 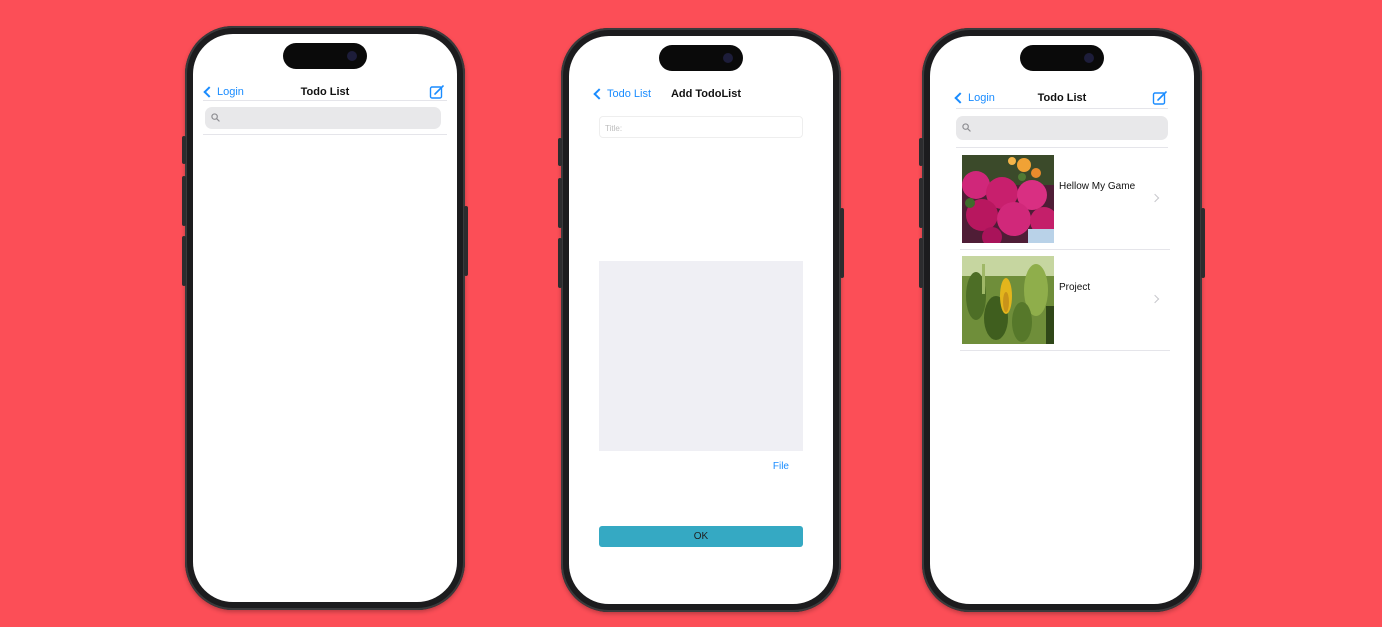 What do you see at coordinates (1097, 186) in the screenshot?
I see `list-item-label: Hellow My Game` at bounding box center [1097, 186].